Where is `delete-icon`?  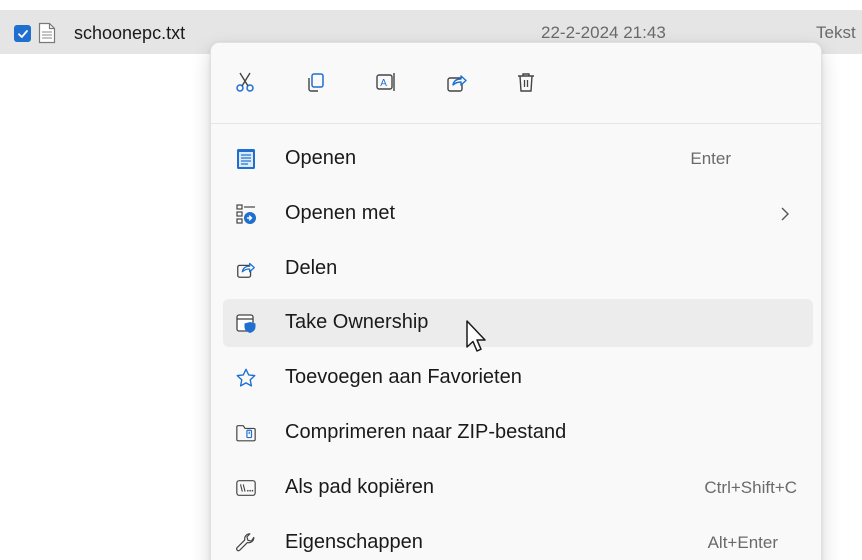
delete-icon is located at coordinates (526, 82).